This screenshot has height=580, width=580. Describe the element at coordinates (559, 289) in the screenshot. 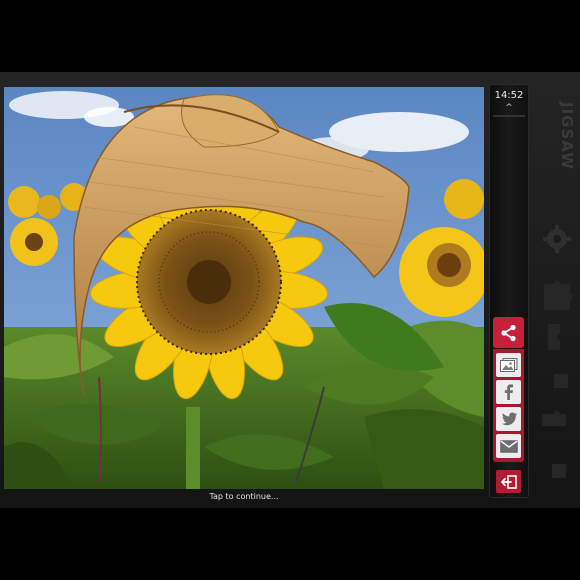

I see `jigsaw-logo: JIGSAW` at that location.